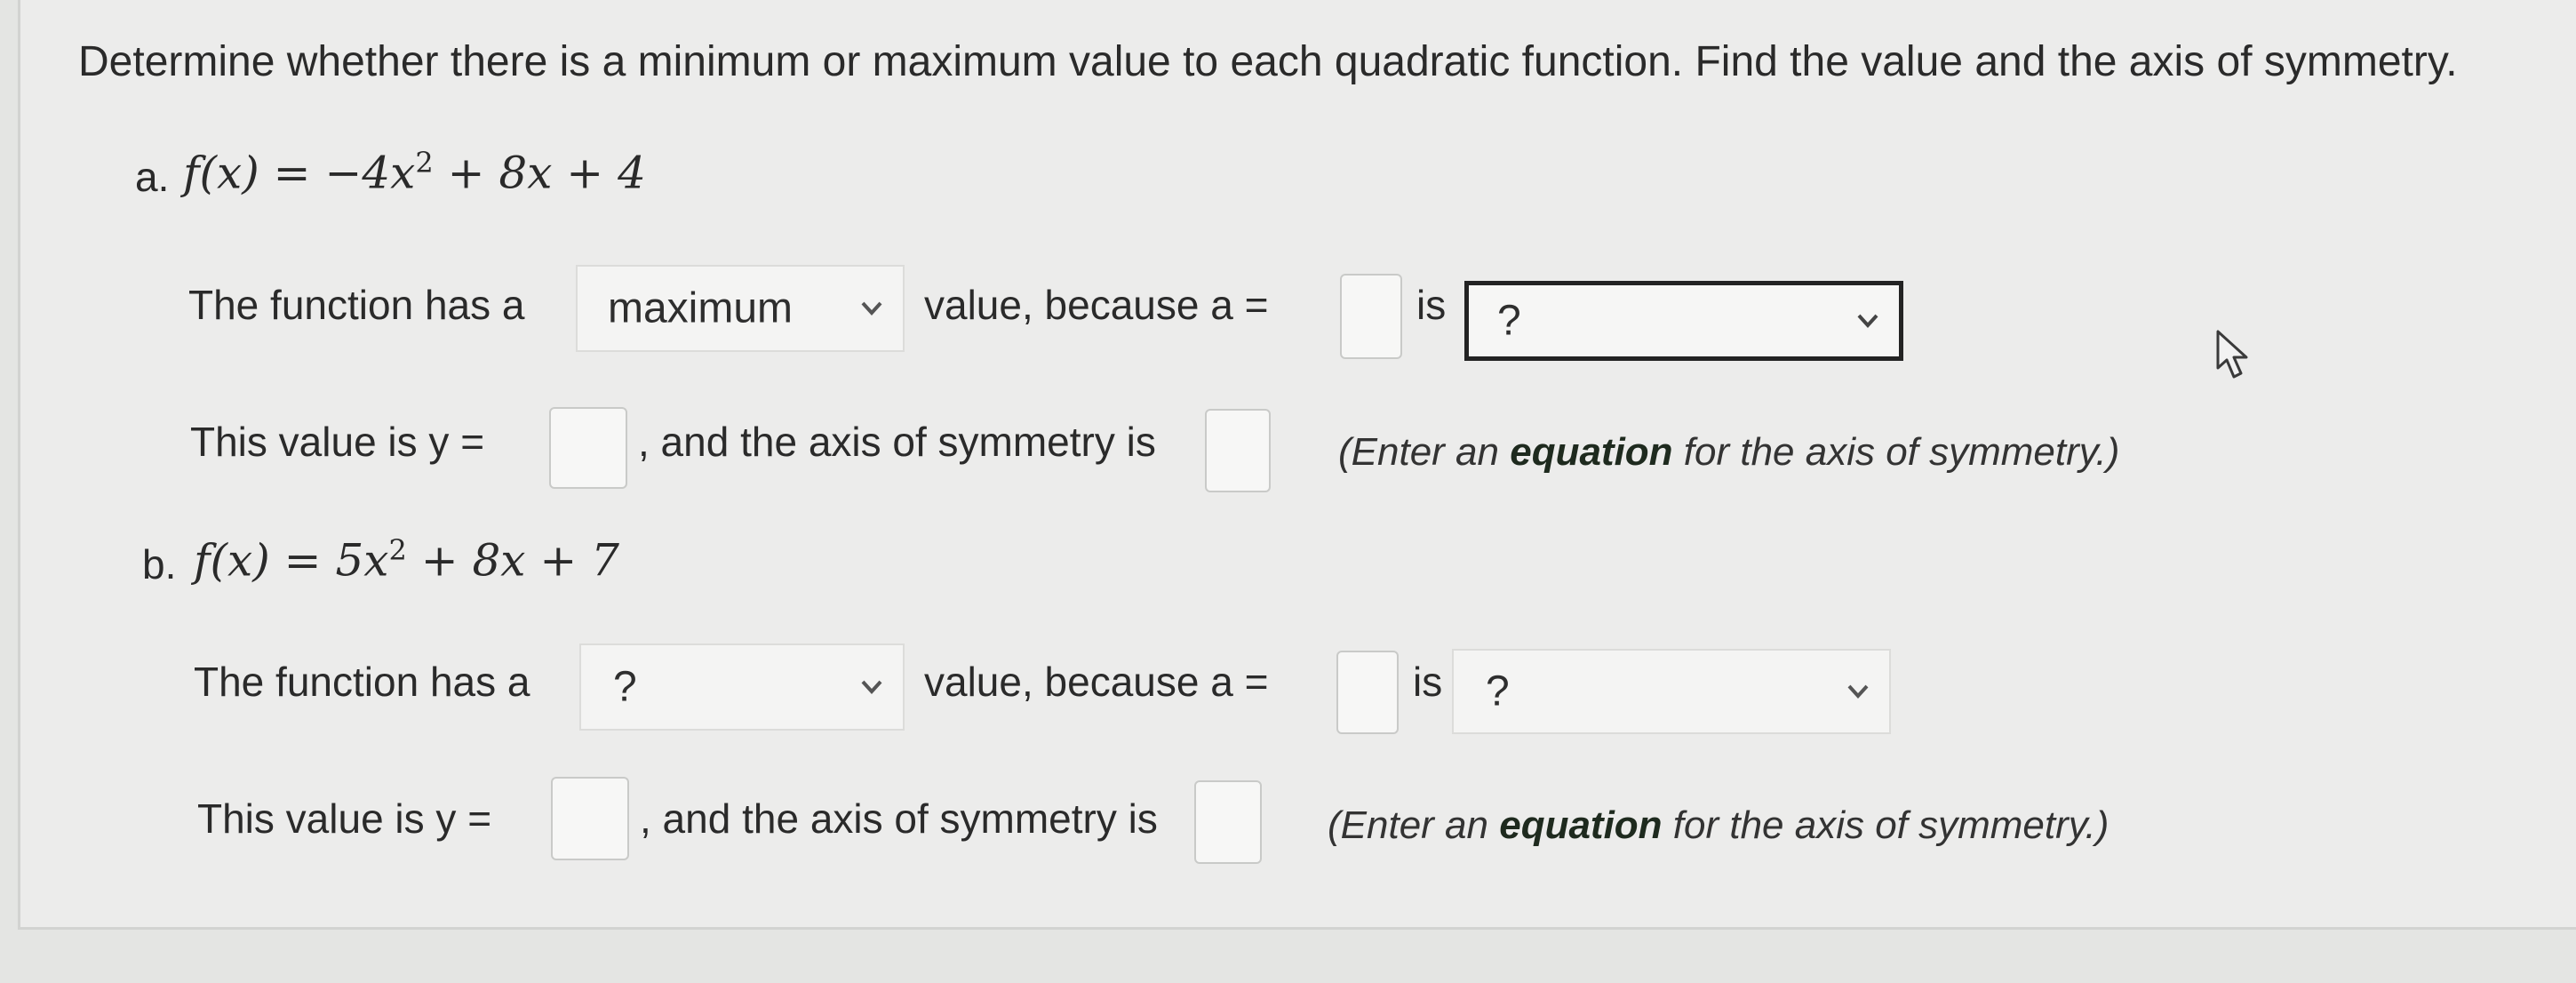  What do you see at coordinates (362, 560) in the screenshot?
I see `function-lead-term: 5x` at bounding box center [362, 560].